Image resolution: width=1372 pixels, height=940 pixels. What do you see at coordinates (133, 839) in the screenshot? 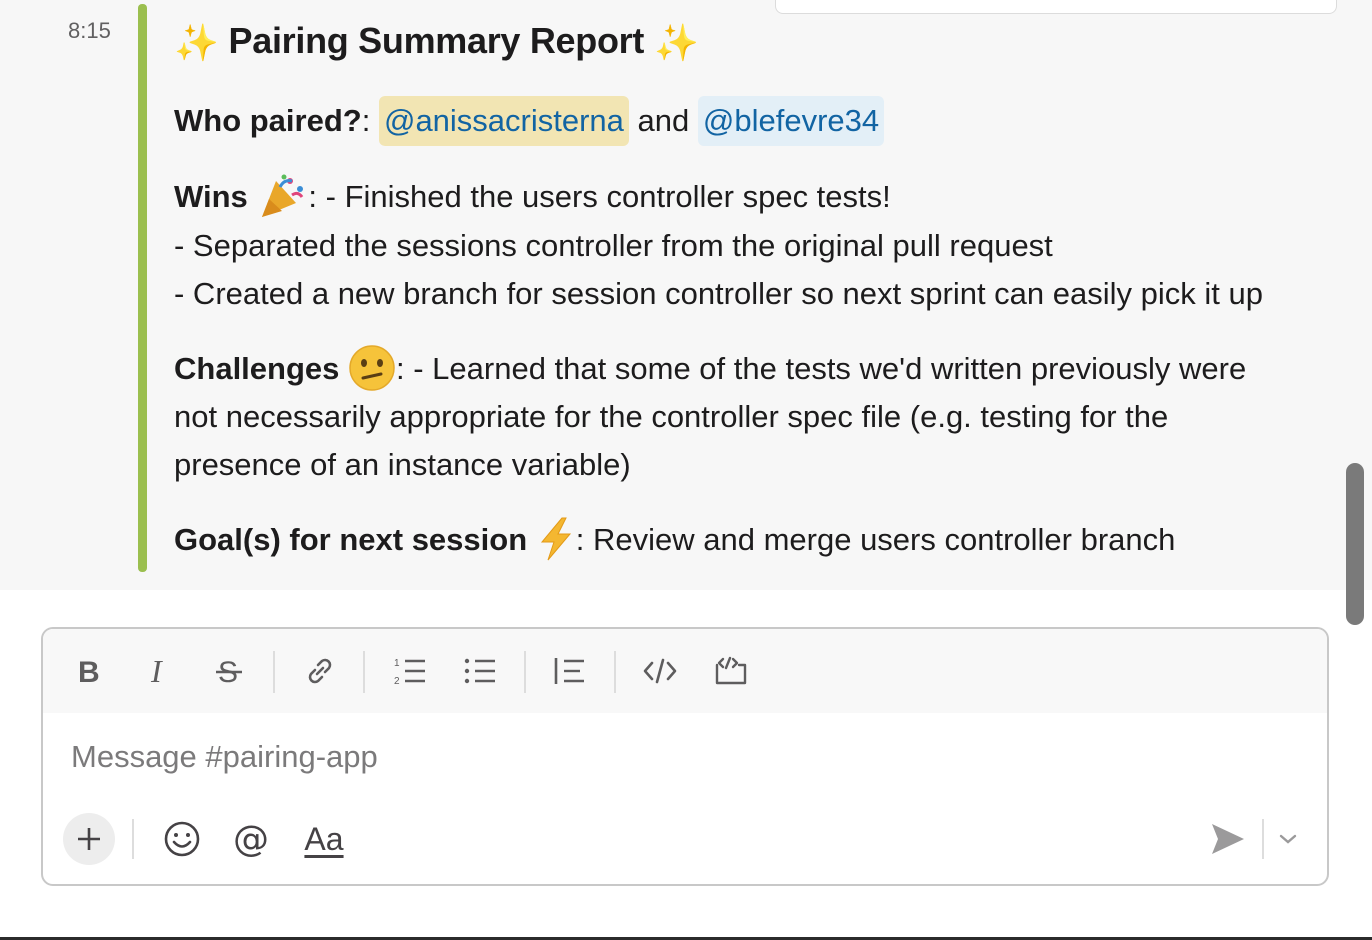
I see `composer-divider` at bounding box center [133, 839].